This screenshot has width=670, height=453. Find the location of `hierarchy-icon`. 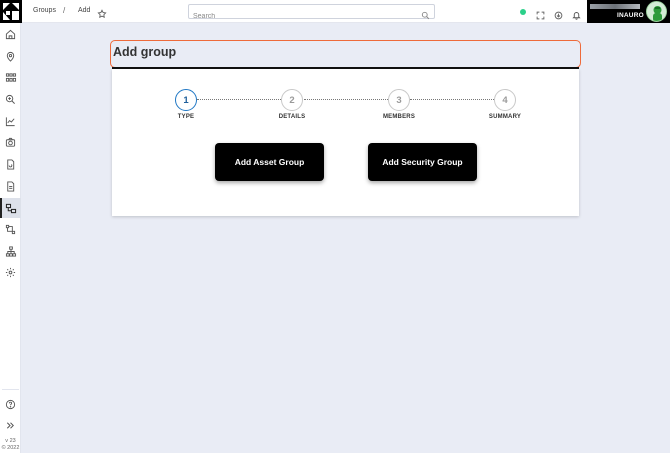

hierarchy-icon is located at coordinates (10, 251).